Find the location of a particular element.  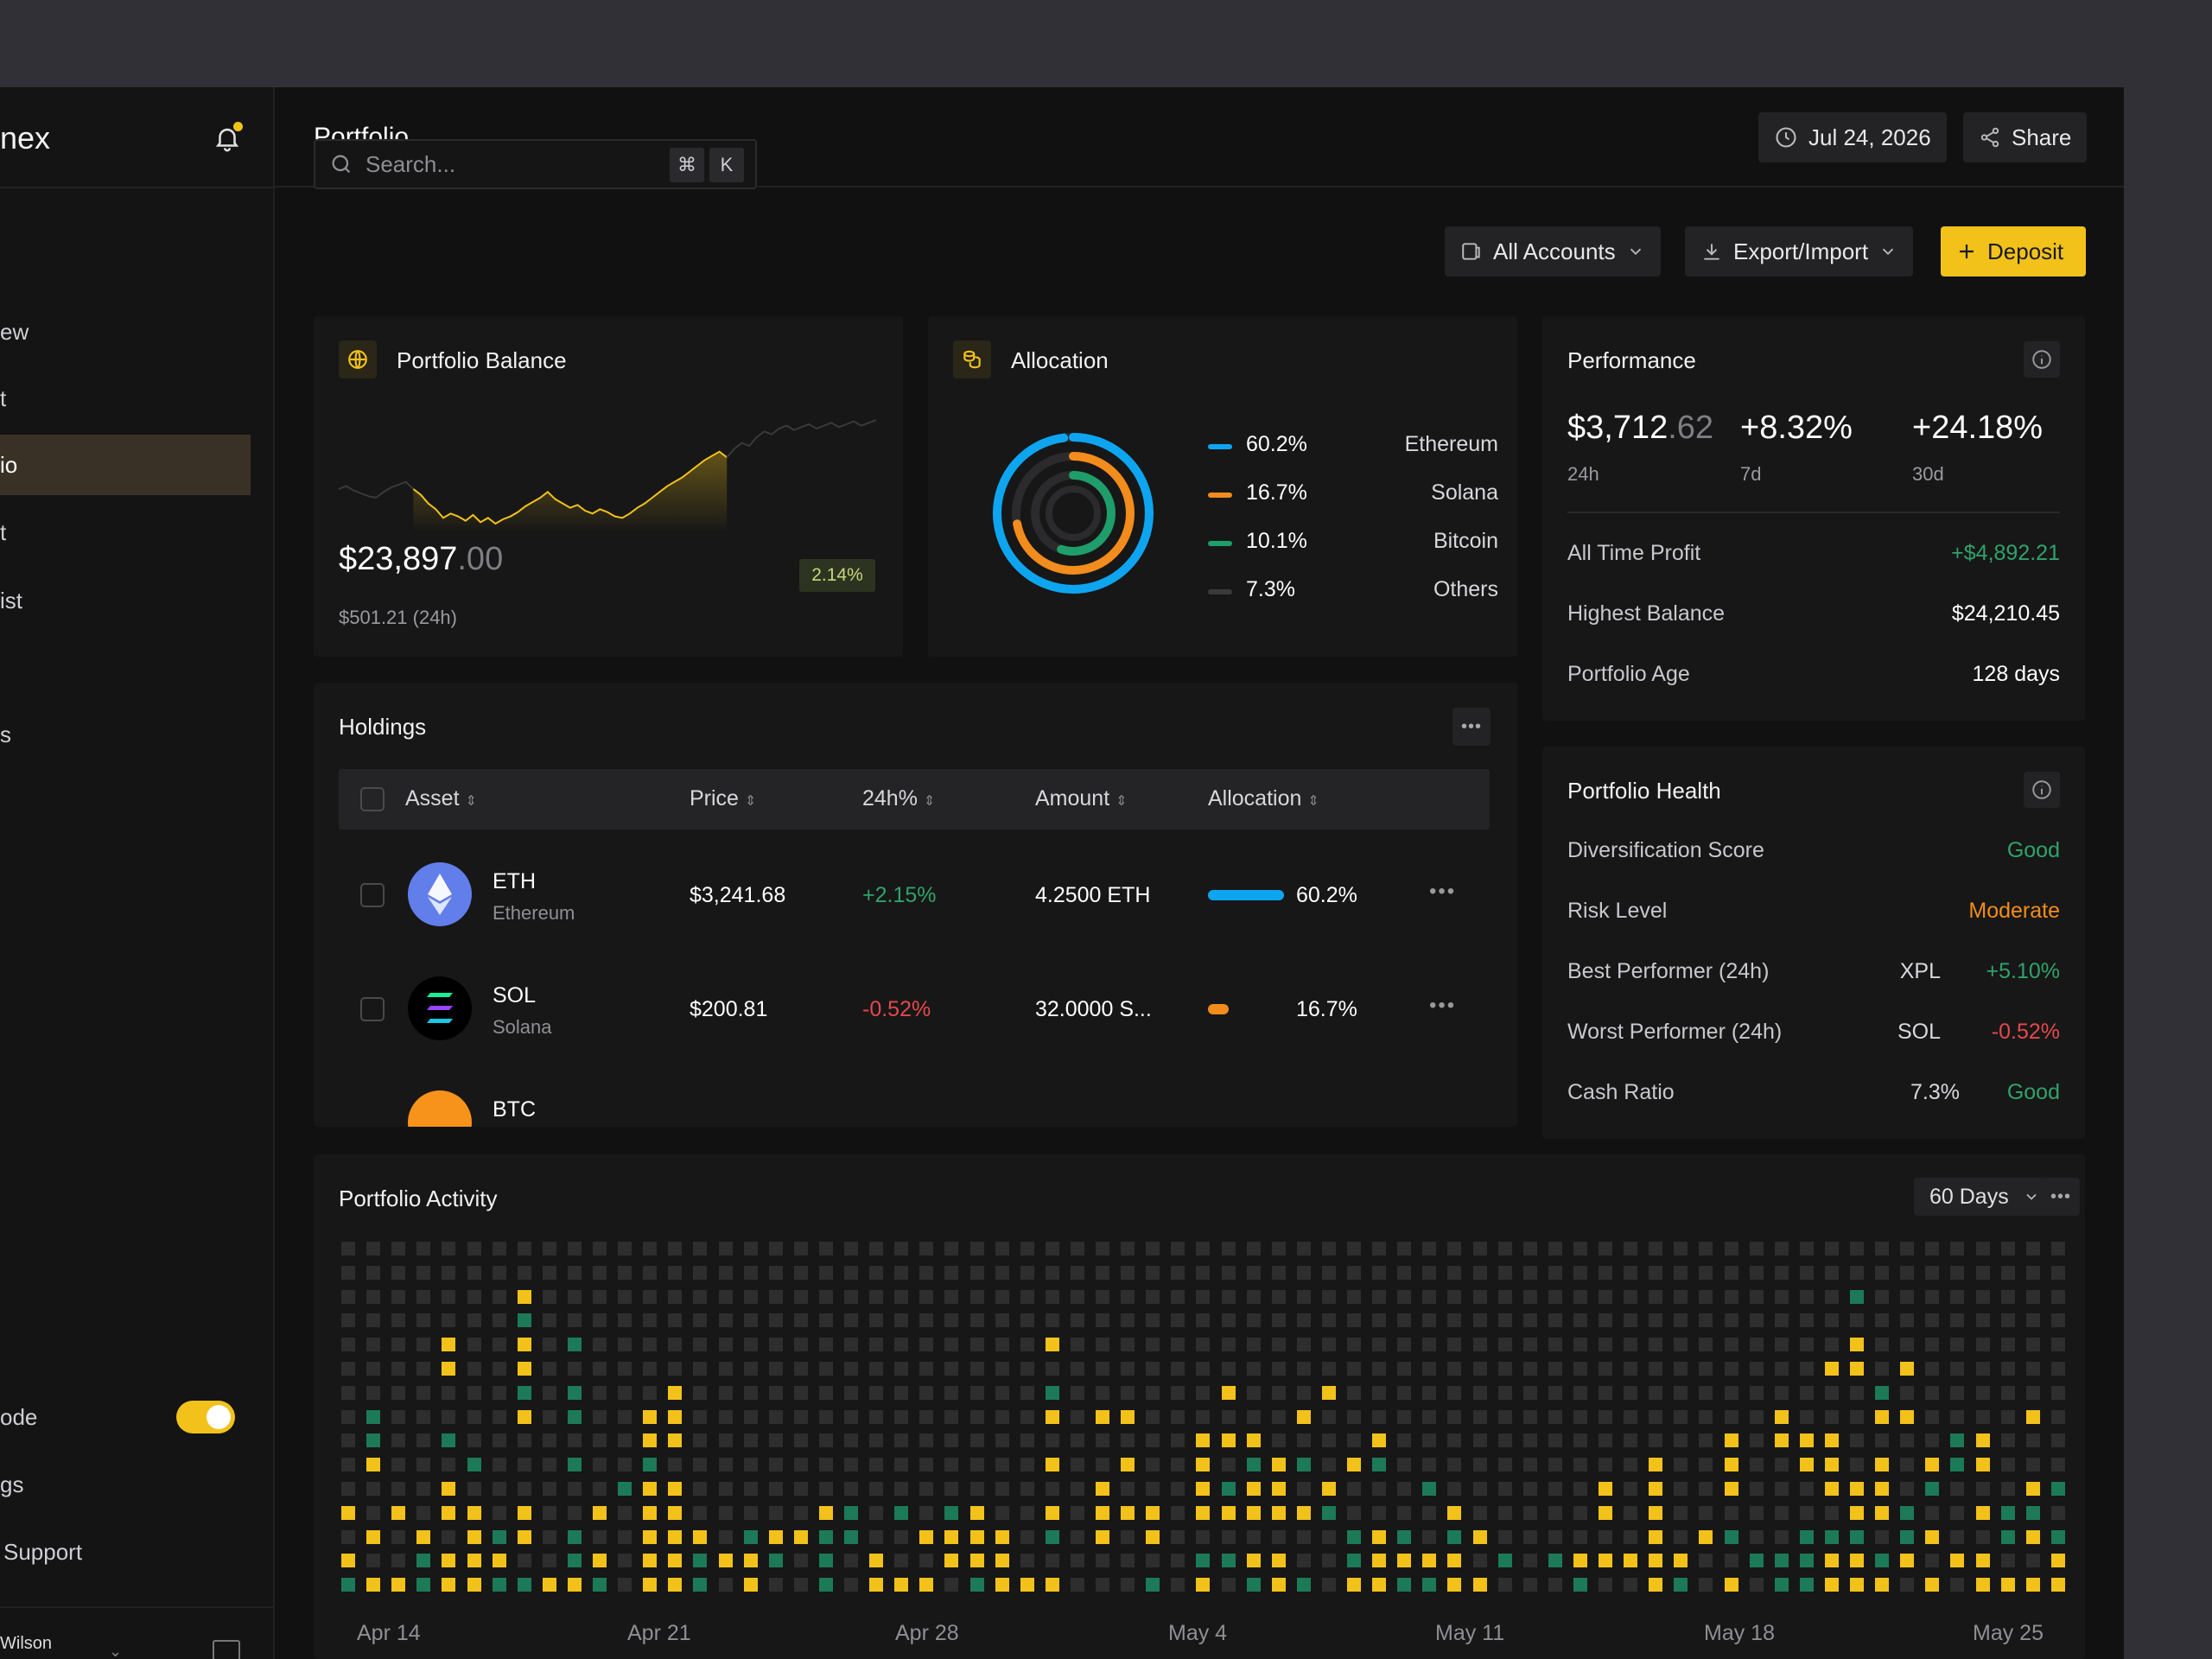

row-more-icon: ••• is located at coordinates (1442, 1006).